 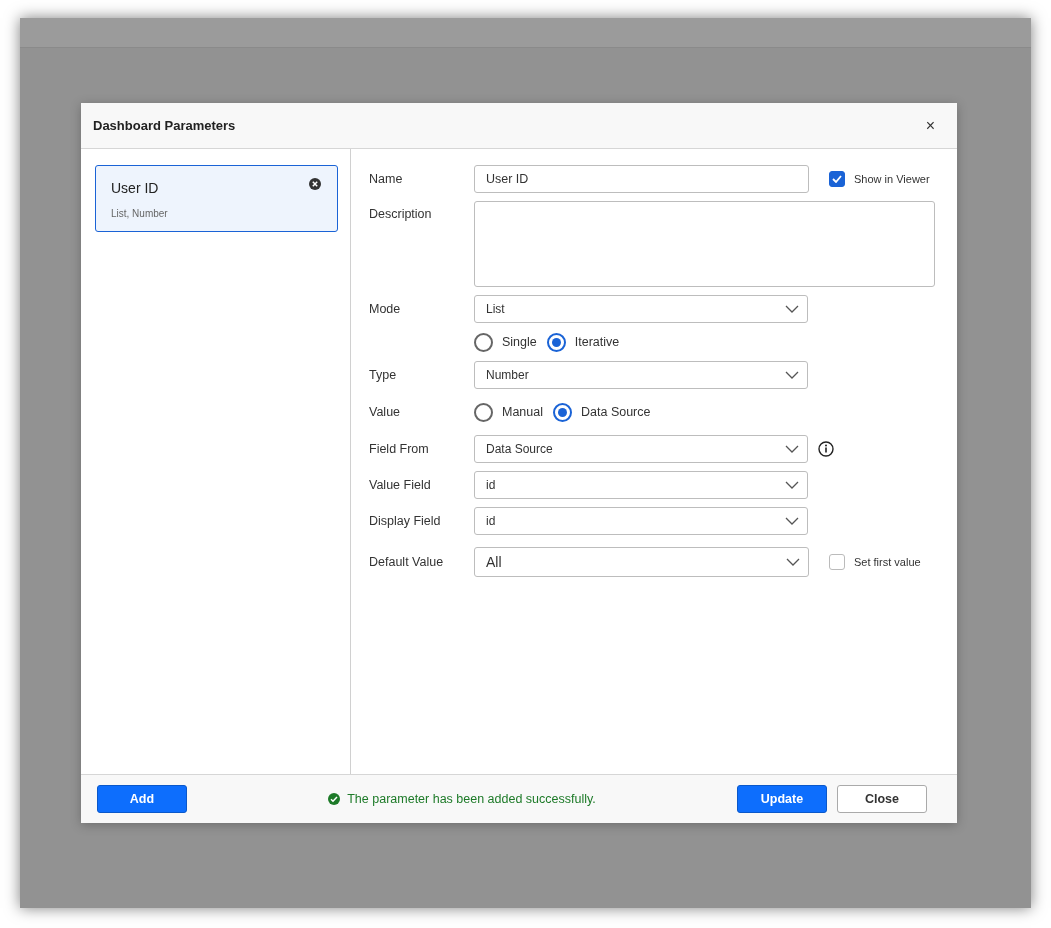 I want to click on radio-option: Data Source, so click(x=602, y=412).